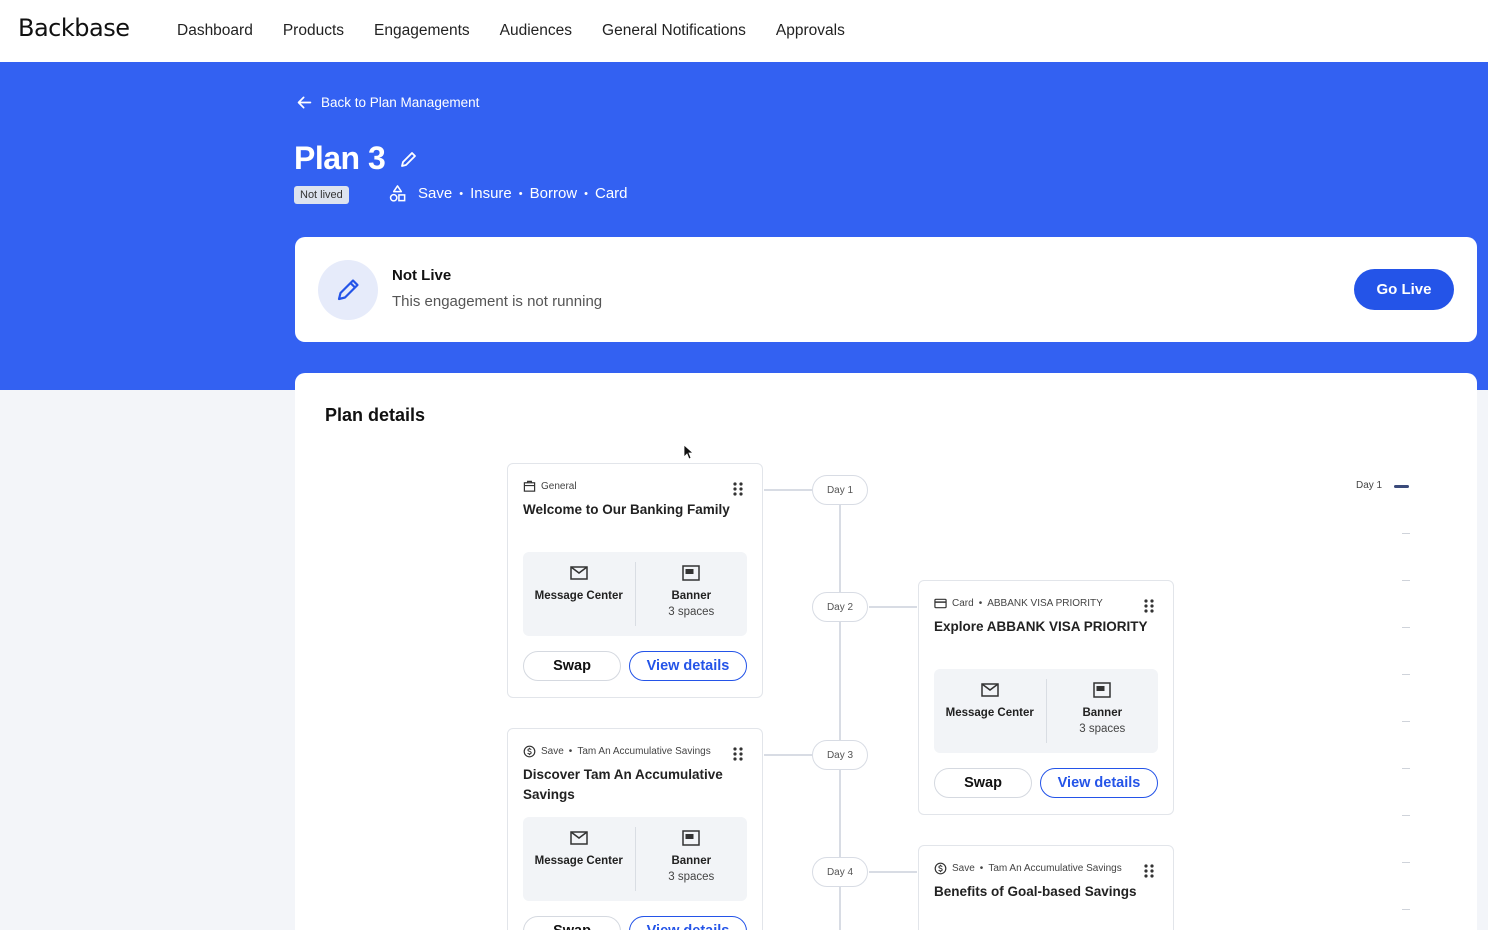 The width and height of the screenshot is (1488, 930). I want to click on card-category-label: Card, so click(963, 603).